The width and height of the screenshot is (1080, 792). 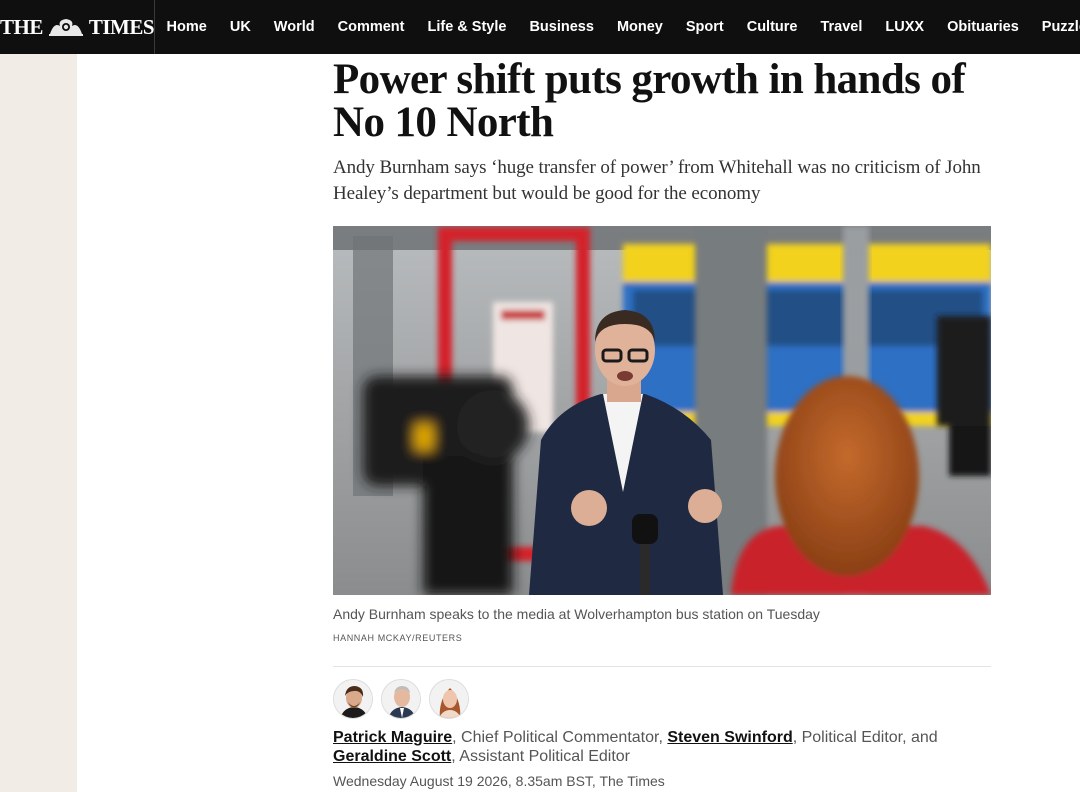 I want to click on author-link-steven-swinford: Steven Swinford, so click(x=729, y=737).